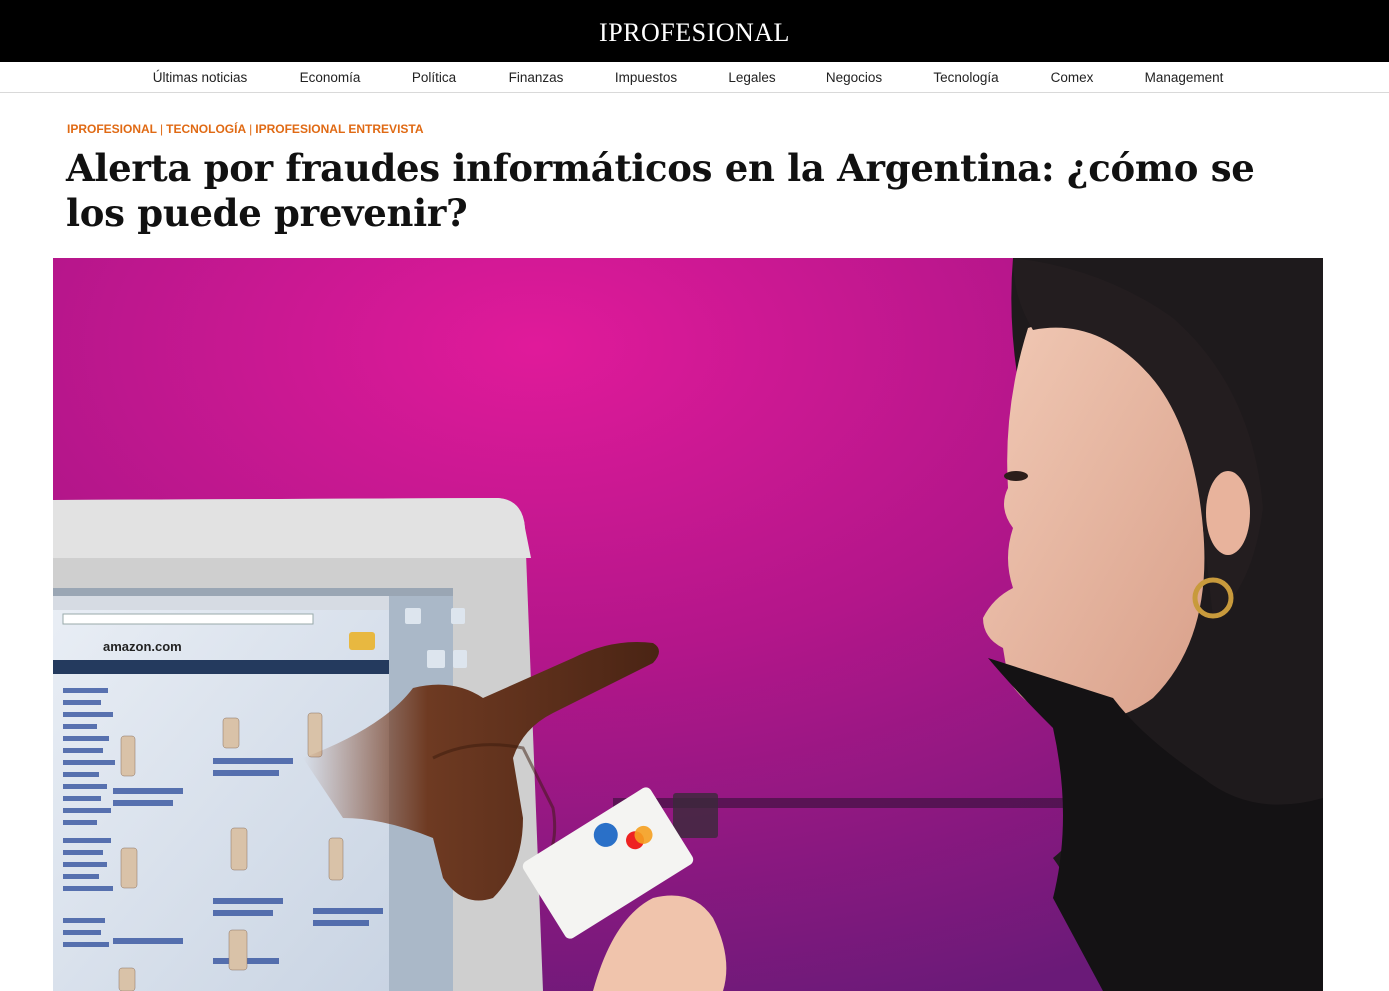  I want to click on nav-item-tecnologia: Tecnología, so click(965, 77).